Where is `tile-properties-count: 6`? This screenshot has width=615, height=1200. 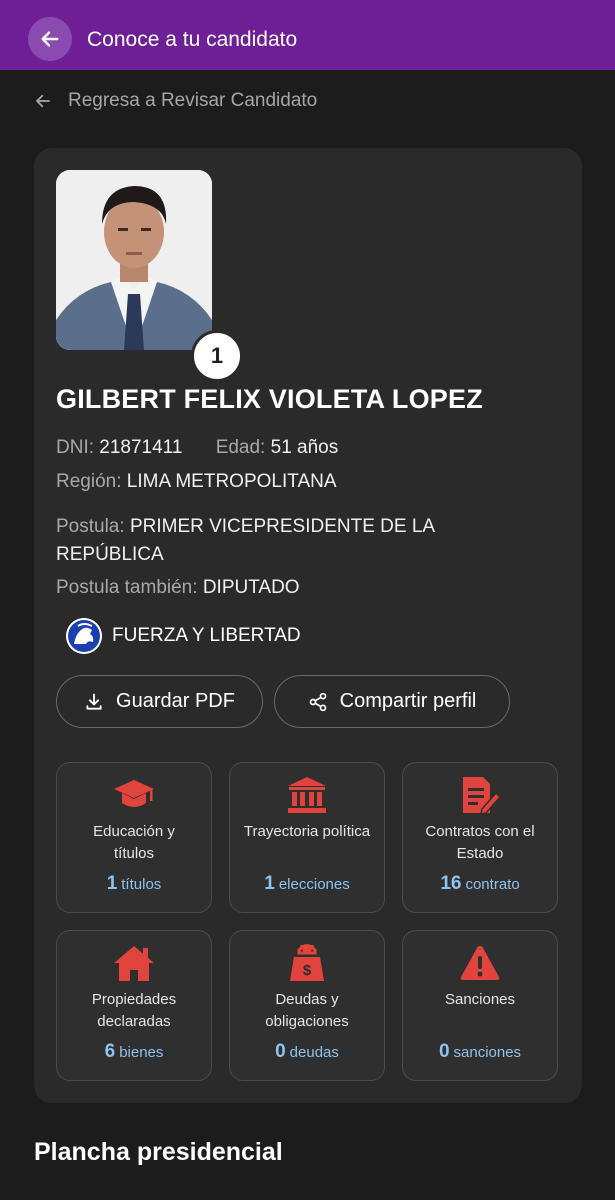
tile-properties-count: 6 is located at coordinates (110, 1051).